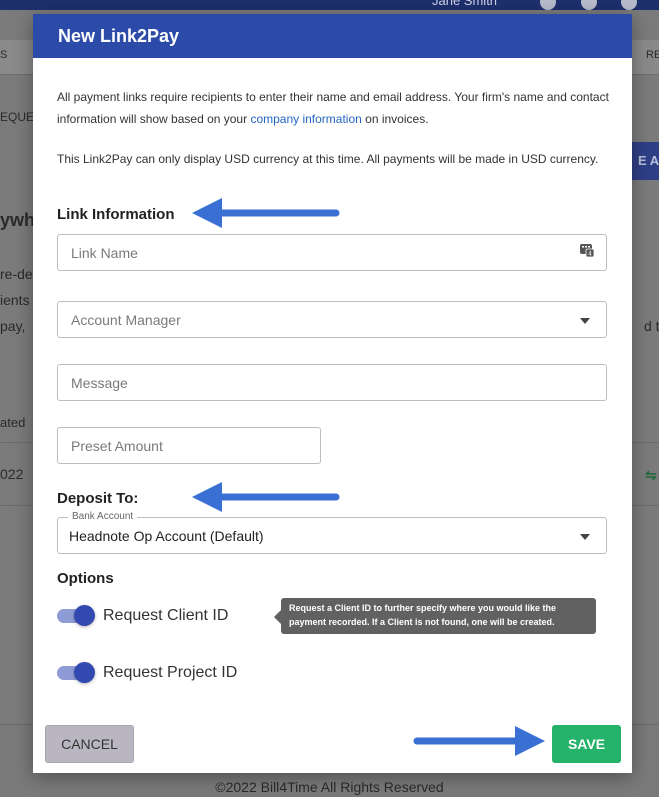 The image size is (659, 797). I want to click on message-input: Message, so click(332, 382).